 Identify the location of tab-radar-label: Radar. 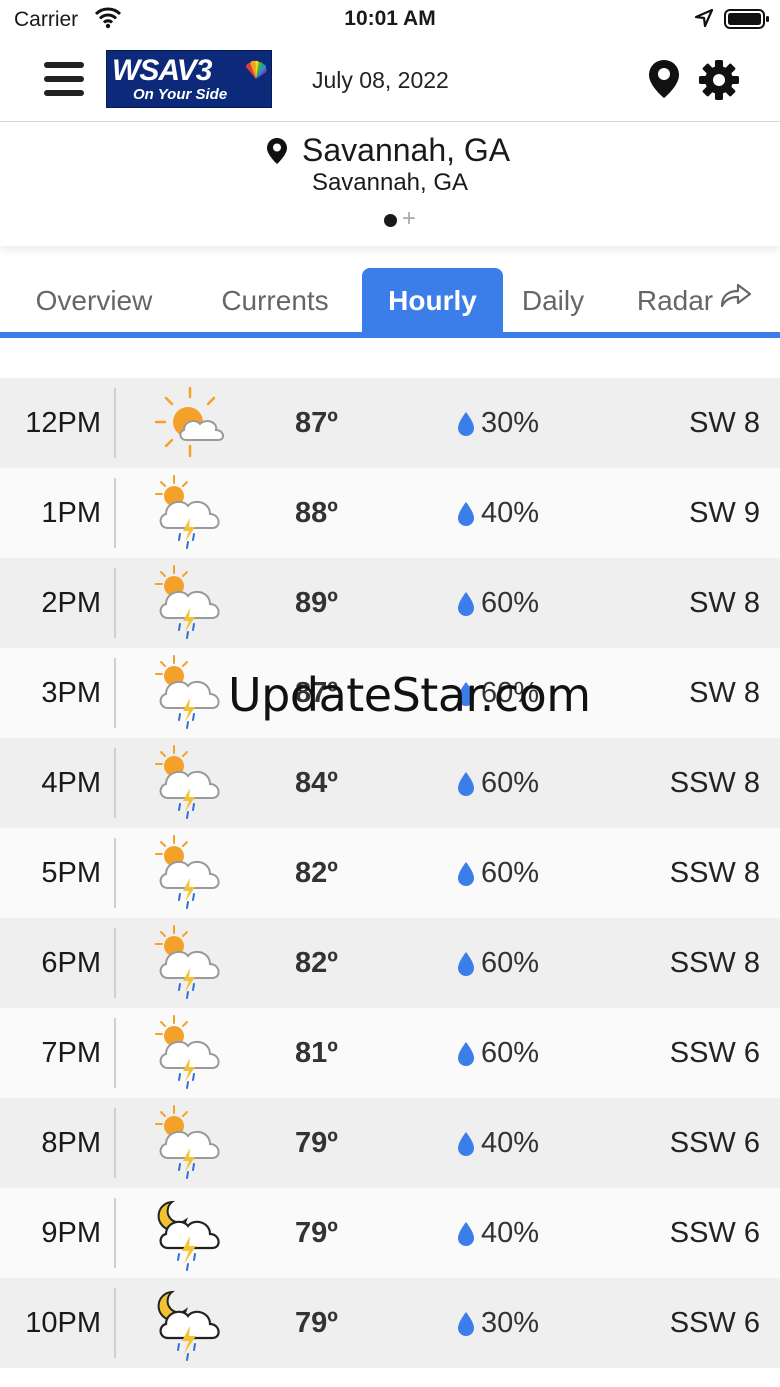
(675, 300).